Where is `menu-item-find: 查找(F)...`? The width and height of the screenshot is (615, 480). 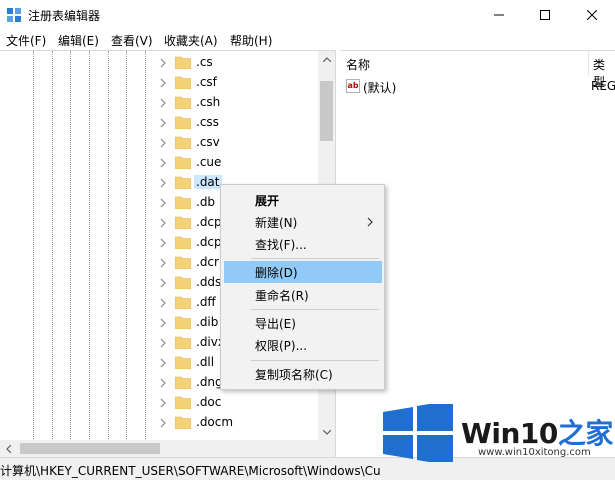
menu-item-find: 查找(F)... is located at coordinates (303, 244).